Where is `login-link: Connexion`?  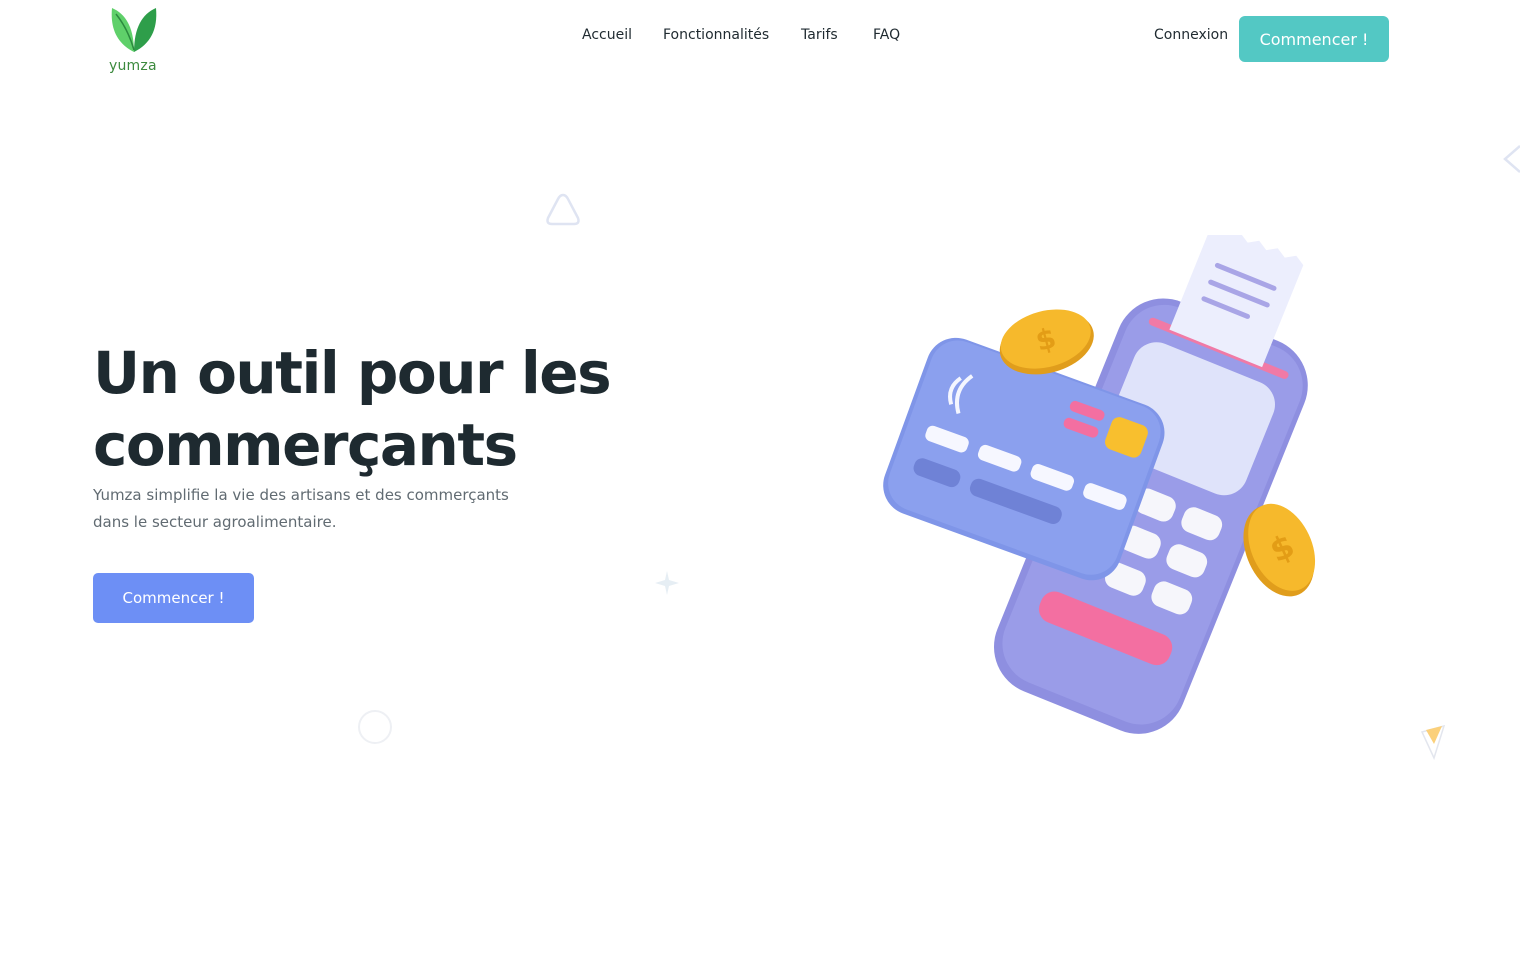 login-link: Connexion is located at coordinates (1191, 35).